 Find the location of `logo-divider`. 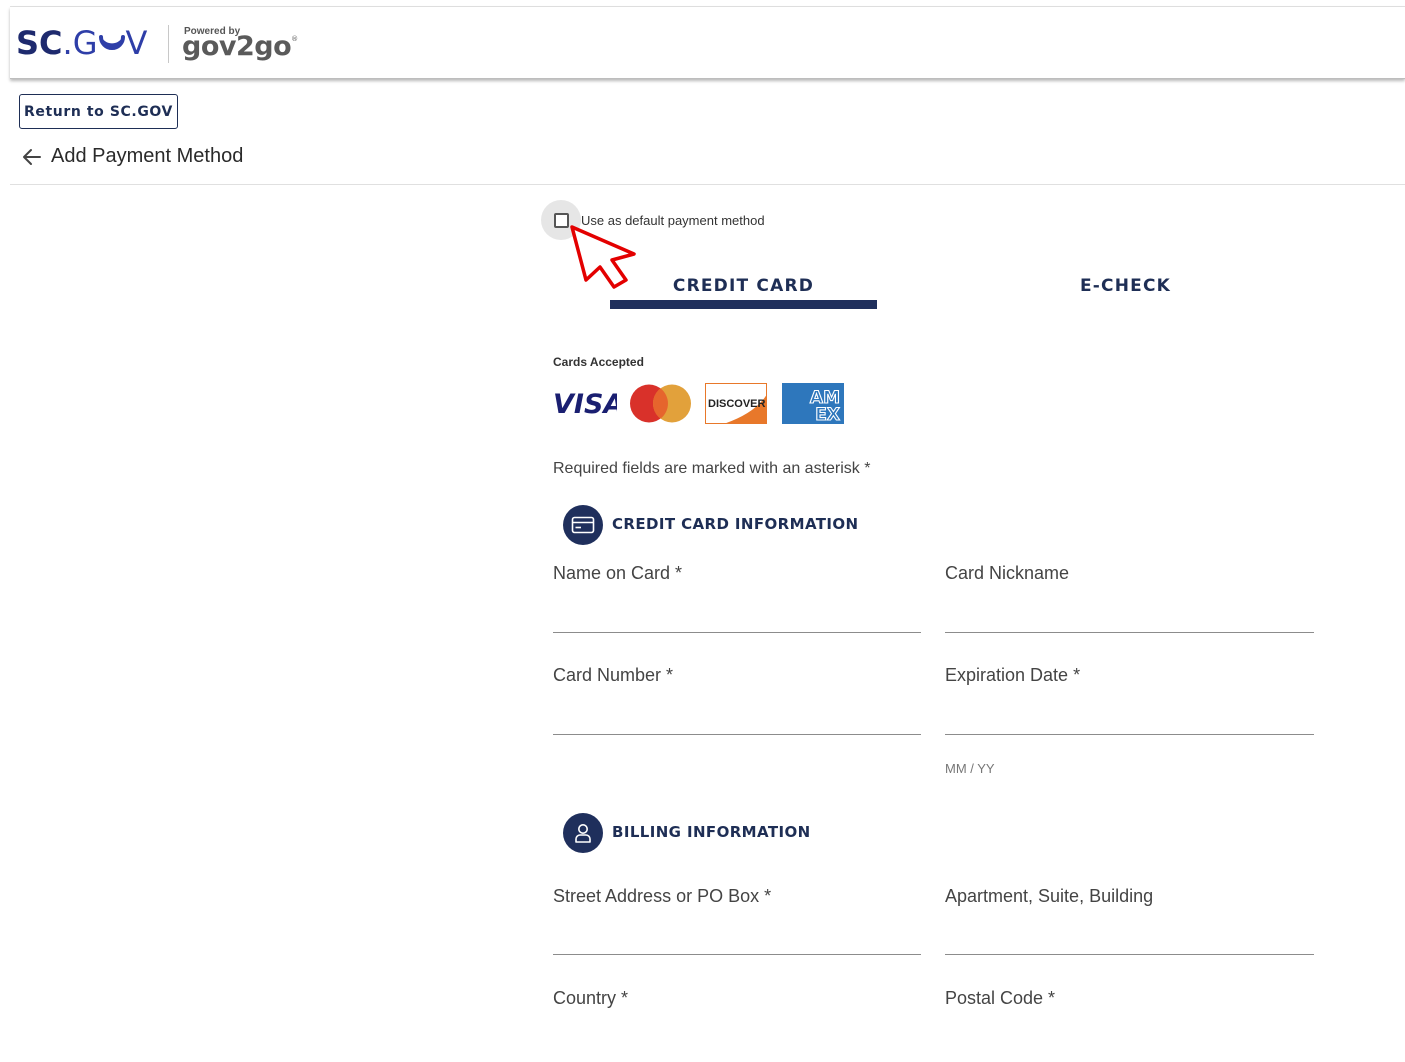

logo-divider is located at coordinates (168, 44).